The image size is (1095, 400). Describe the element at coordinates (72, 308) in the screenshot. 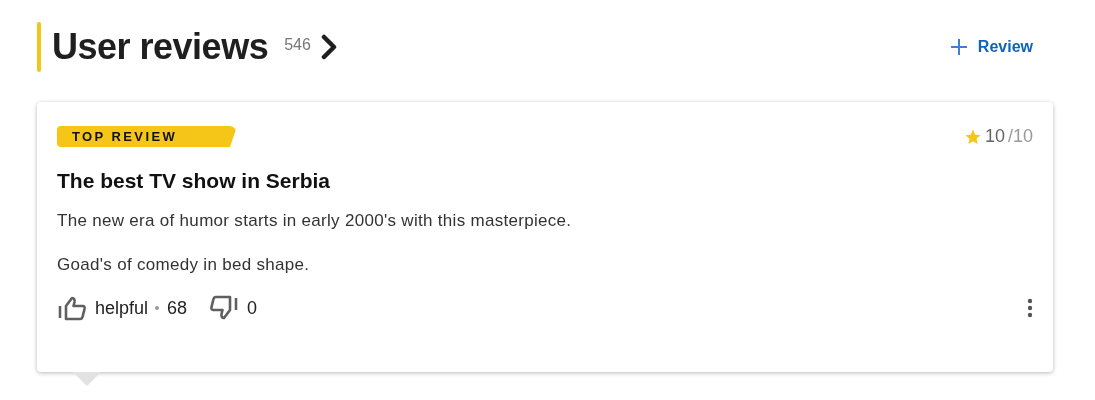

I see `thumbs-up-icon` at that location.